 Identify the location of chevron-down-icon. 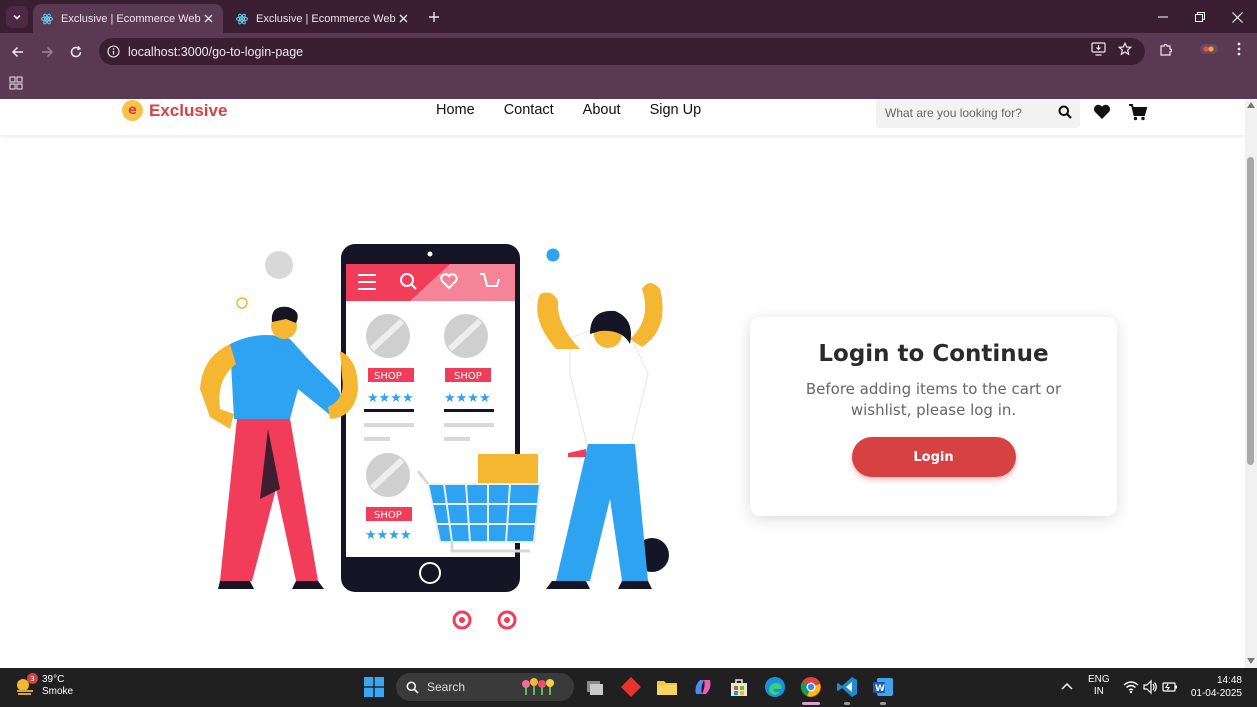
(17, 17).